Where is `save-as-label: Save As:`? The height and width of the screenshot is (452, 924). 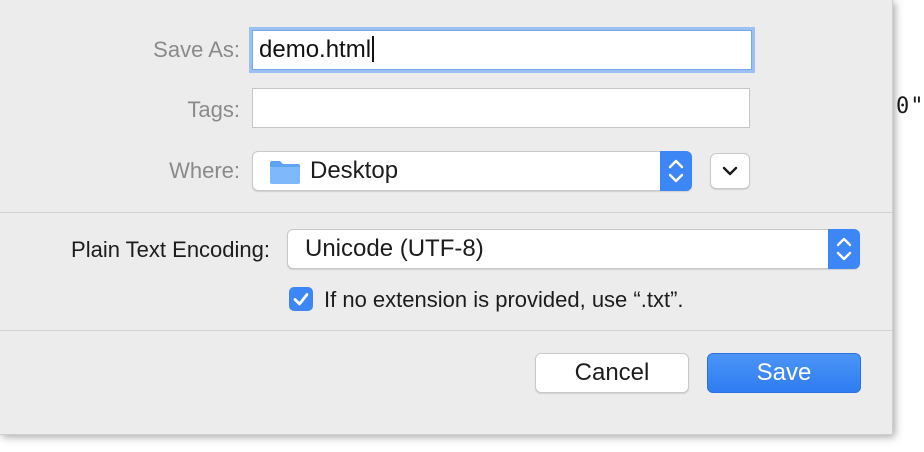
save-as-label: Save As: is located at coordinates (196, 49).